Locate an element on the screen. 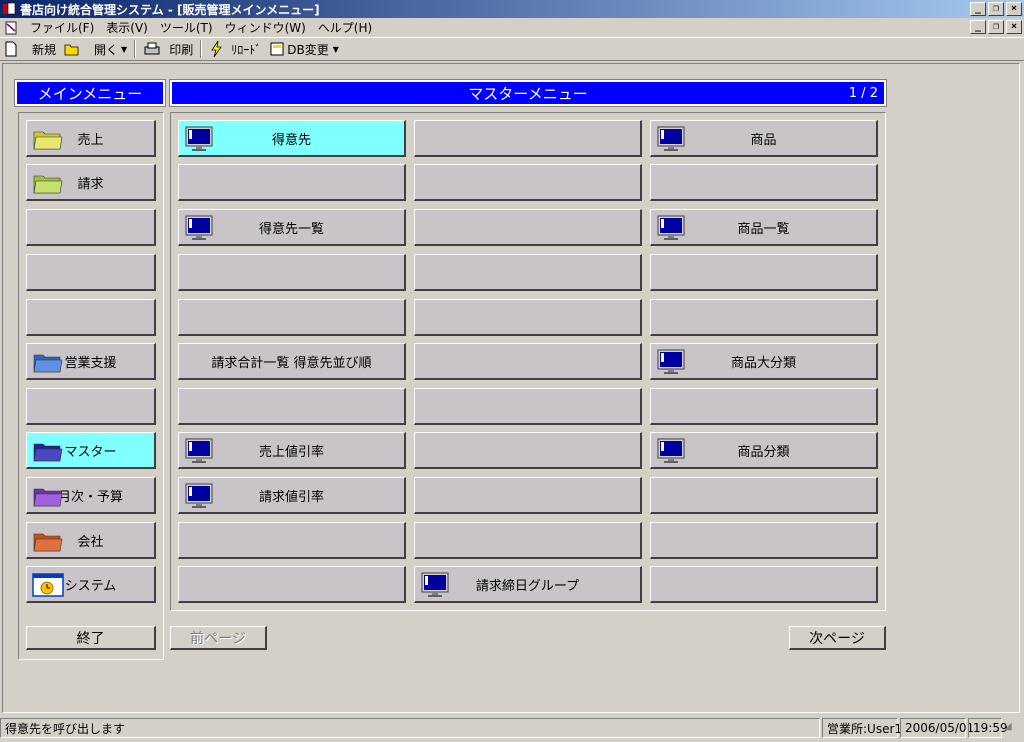 The width and height of the screenshot is (1024, 742). restore-button: ❐ is located at coordinates (996, 9).